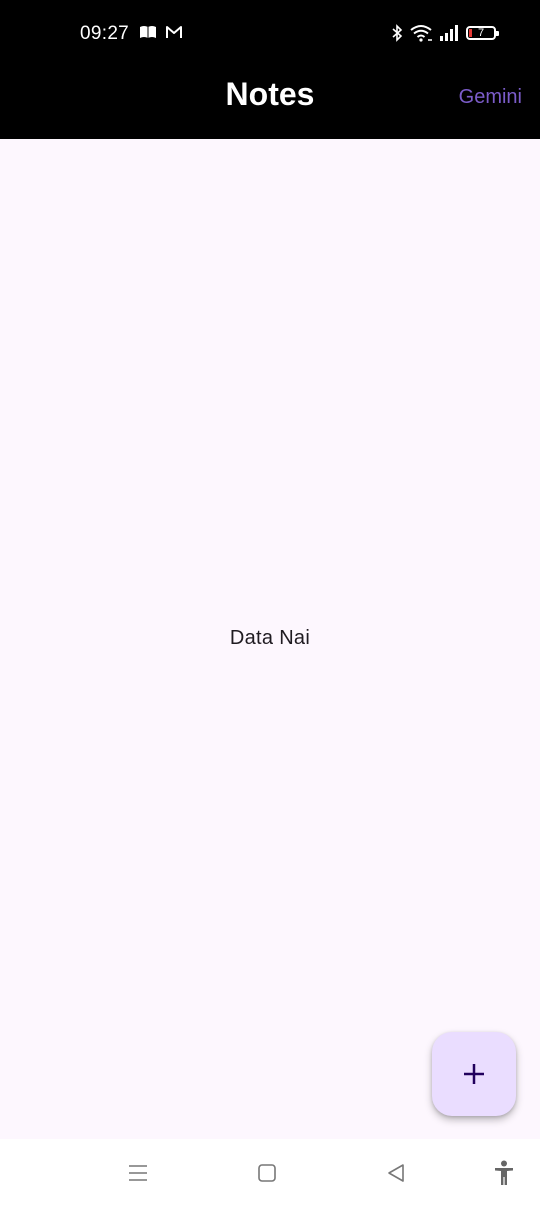 The height and width of the screenshot is (1206, 540). I want to click on add-note-button, so click(474, 1074).